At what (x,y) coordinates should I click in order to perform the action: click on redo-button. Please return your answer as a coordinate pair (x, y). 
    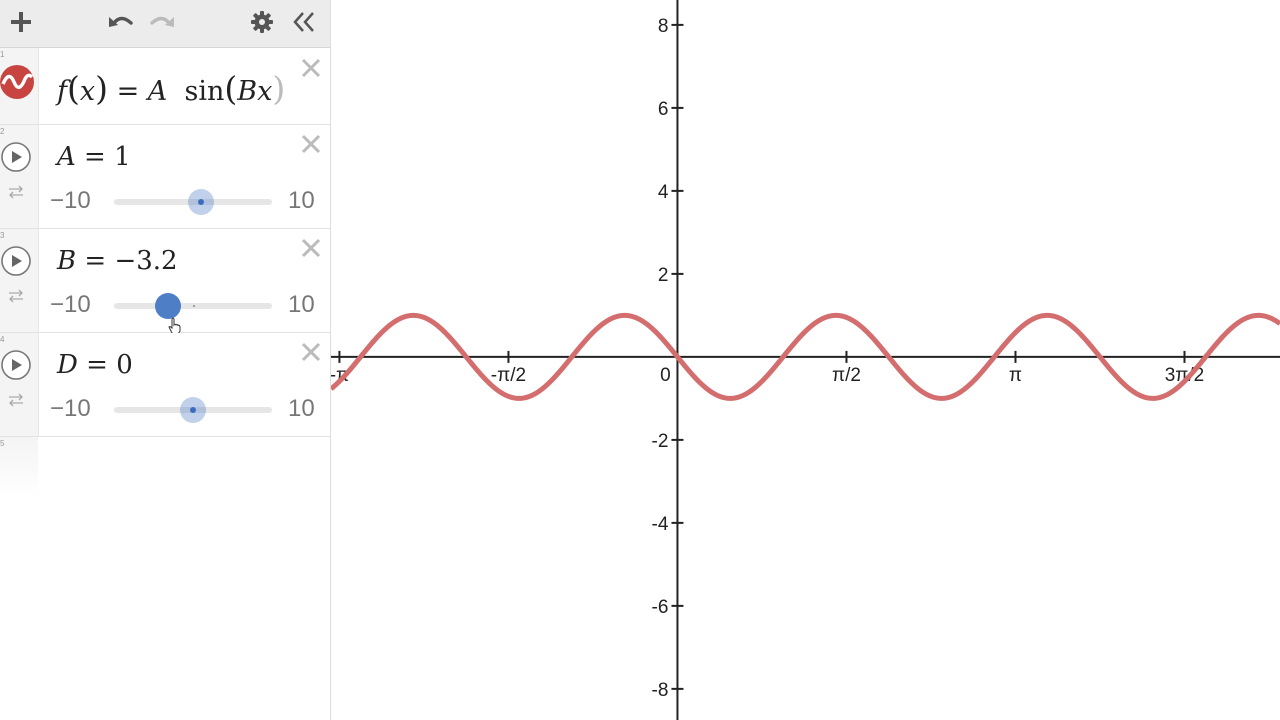
    Looking at the image, I should click on (162, 22).